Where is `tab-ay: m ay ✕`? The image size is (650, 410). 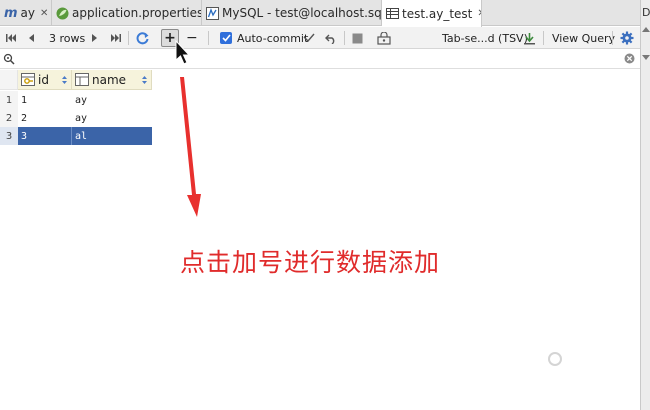 tab-ay: m ay ✕ is located at coordinates (26, 13).